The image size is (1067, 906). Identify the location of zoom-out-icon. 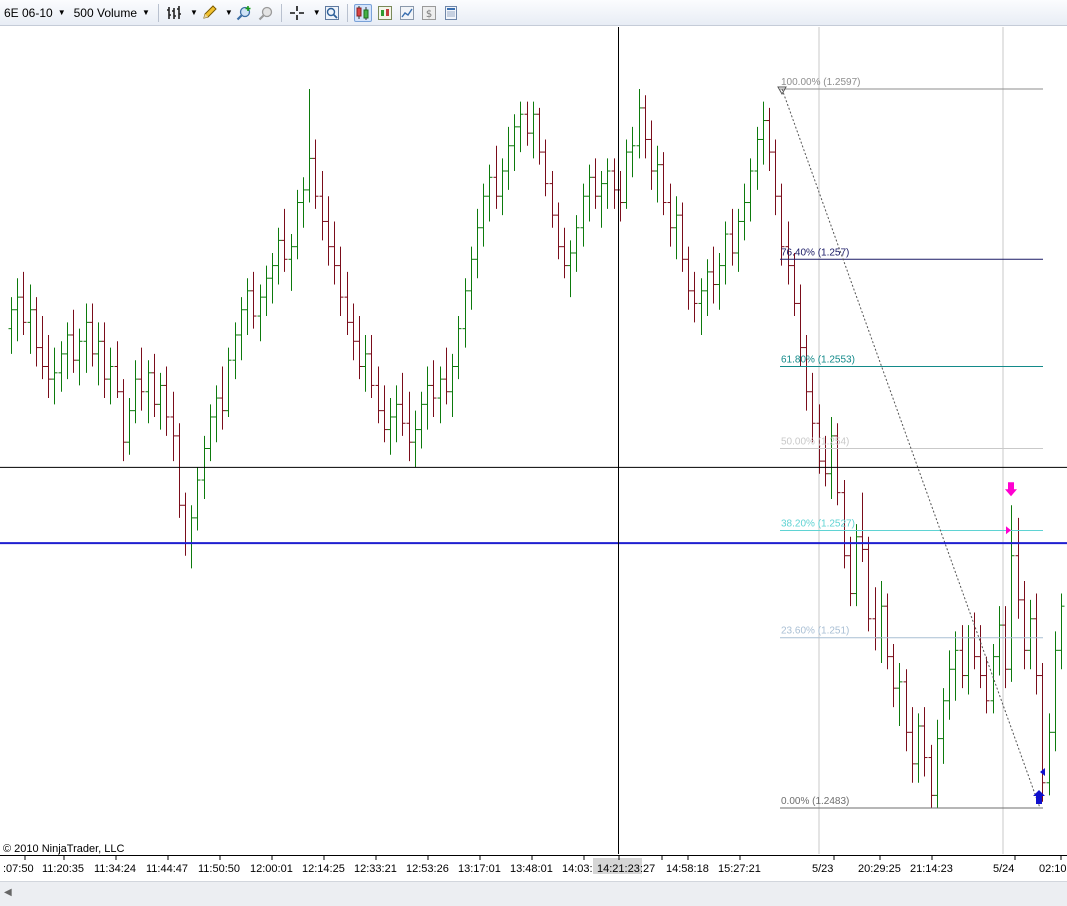
(265, 13).